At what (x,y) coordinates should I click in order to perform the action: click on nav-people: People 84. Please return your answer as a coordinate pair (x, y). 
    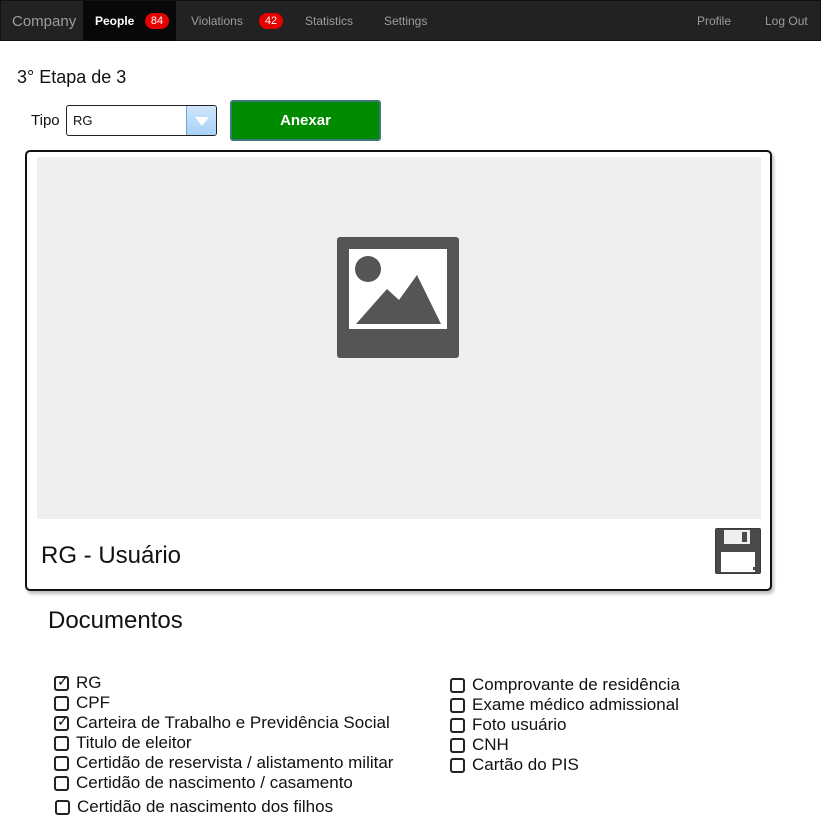
    Looking at the image, I should click on (129, 21).